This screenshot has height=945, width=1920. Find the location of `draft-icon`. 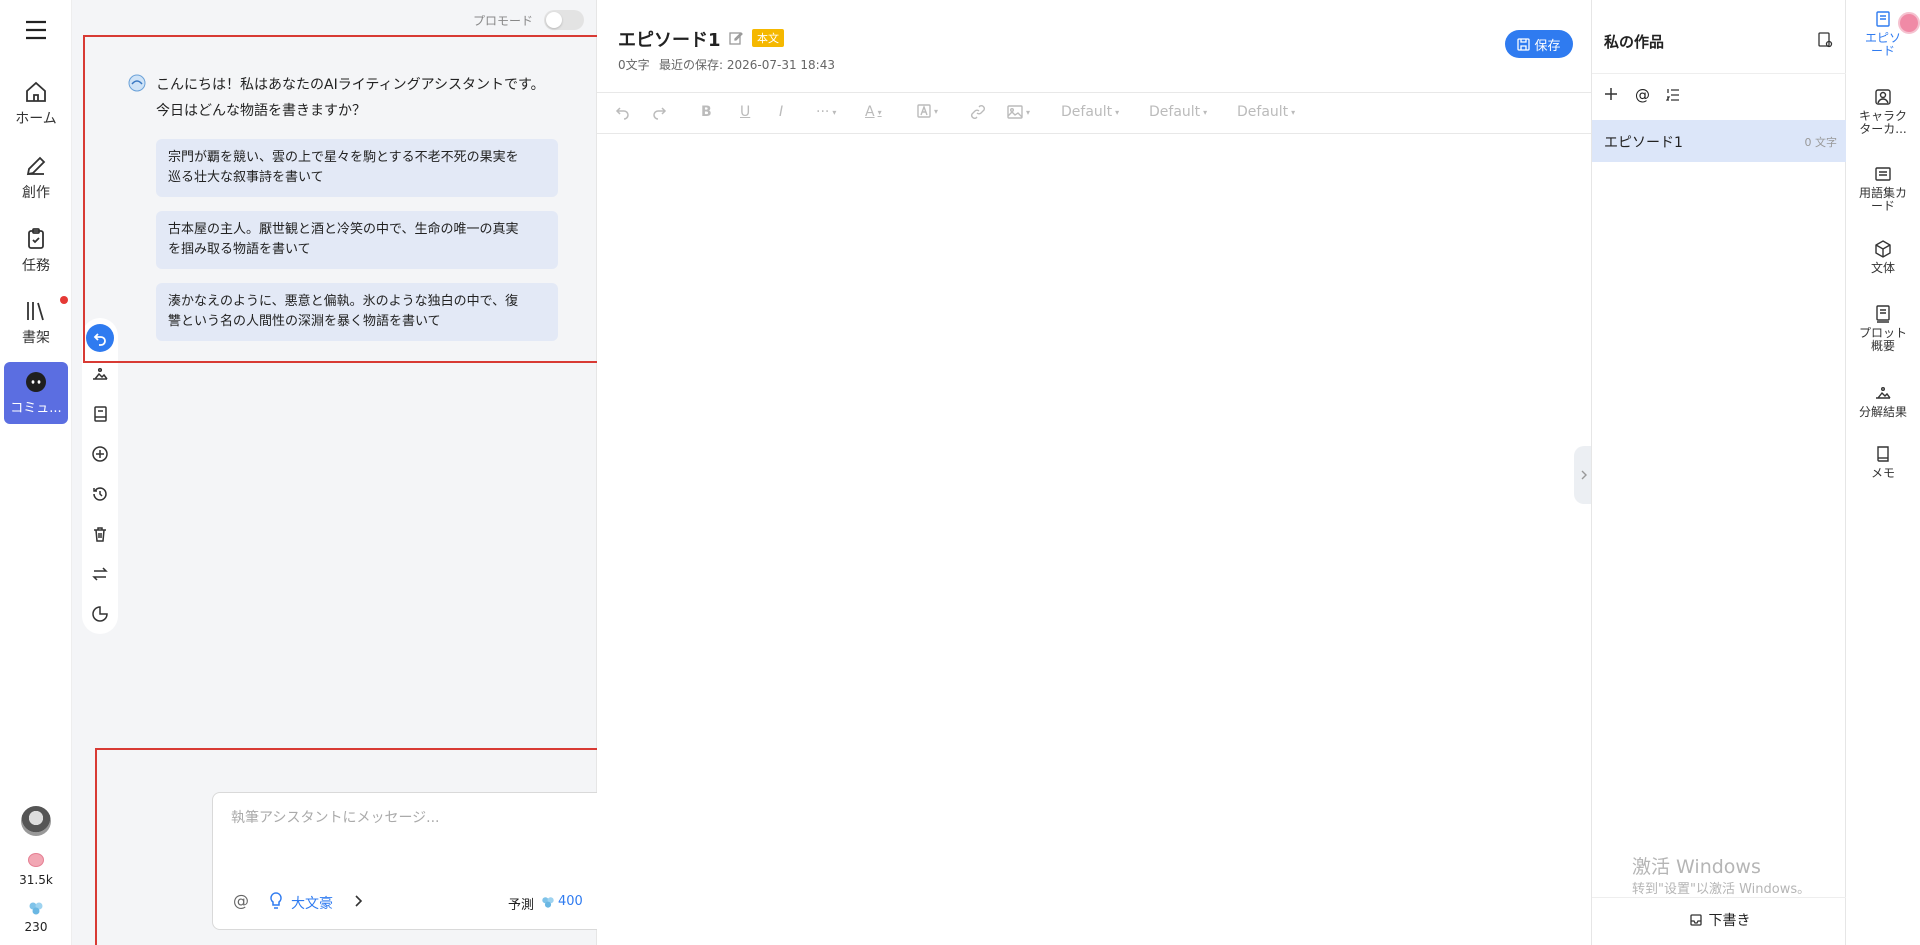

draft-icon is located at coordinates (1696, 920).